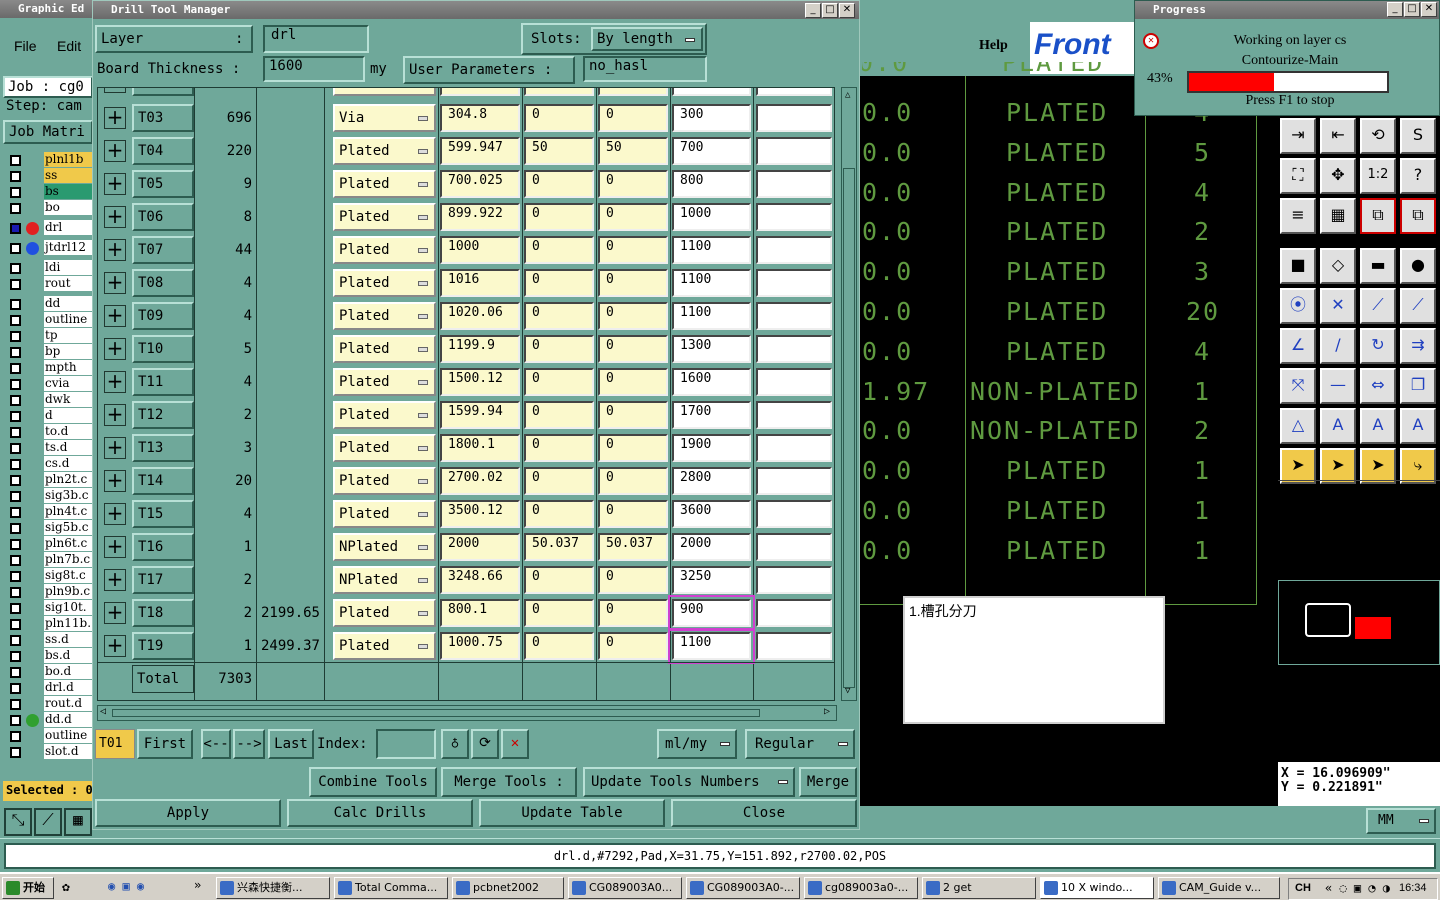  What do you see at coordinates (384, 118) in the screenshot?
I see `tool-type-select: Via` at bounding box center [384, 118].